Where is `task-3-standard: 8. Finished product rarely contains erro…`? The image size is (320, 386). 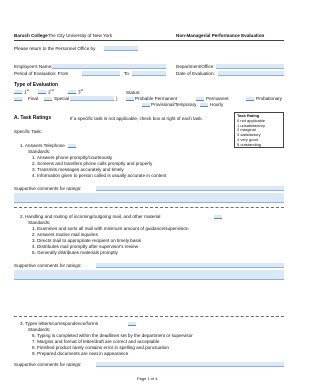 task-3-standard: 8. Finished product rarely contains erro… is located at coordinates (100, 347).